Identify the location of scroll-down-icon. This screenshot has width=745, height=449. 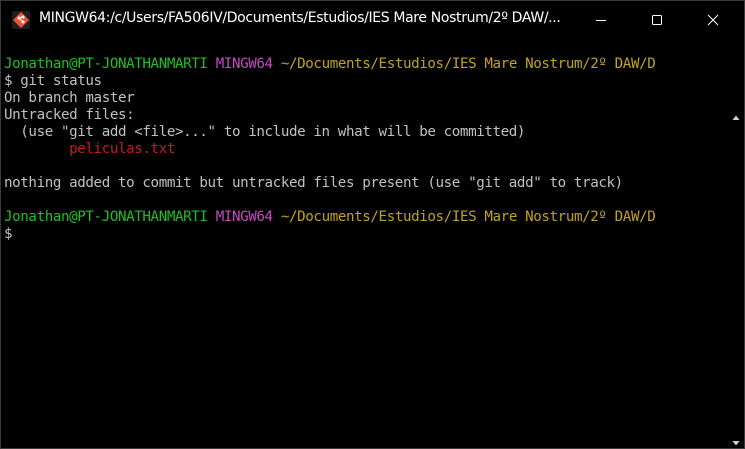
(736, 439).